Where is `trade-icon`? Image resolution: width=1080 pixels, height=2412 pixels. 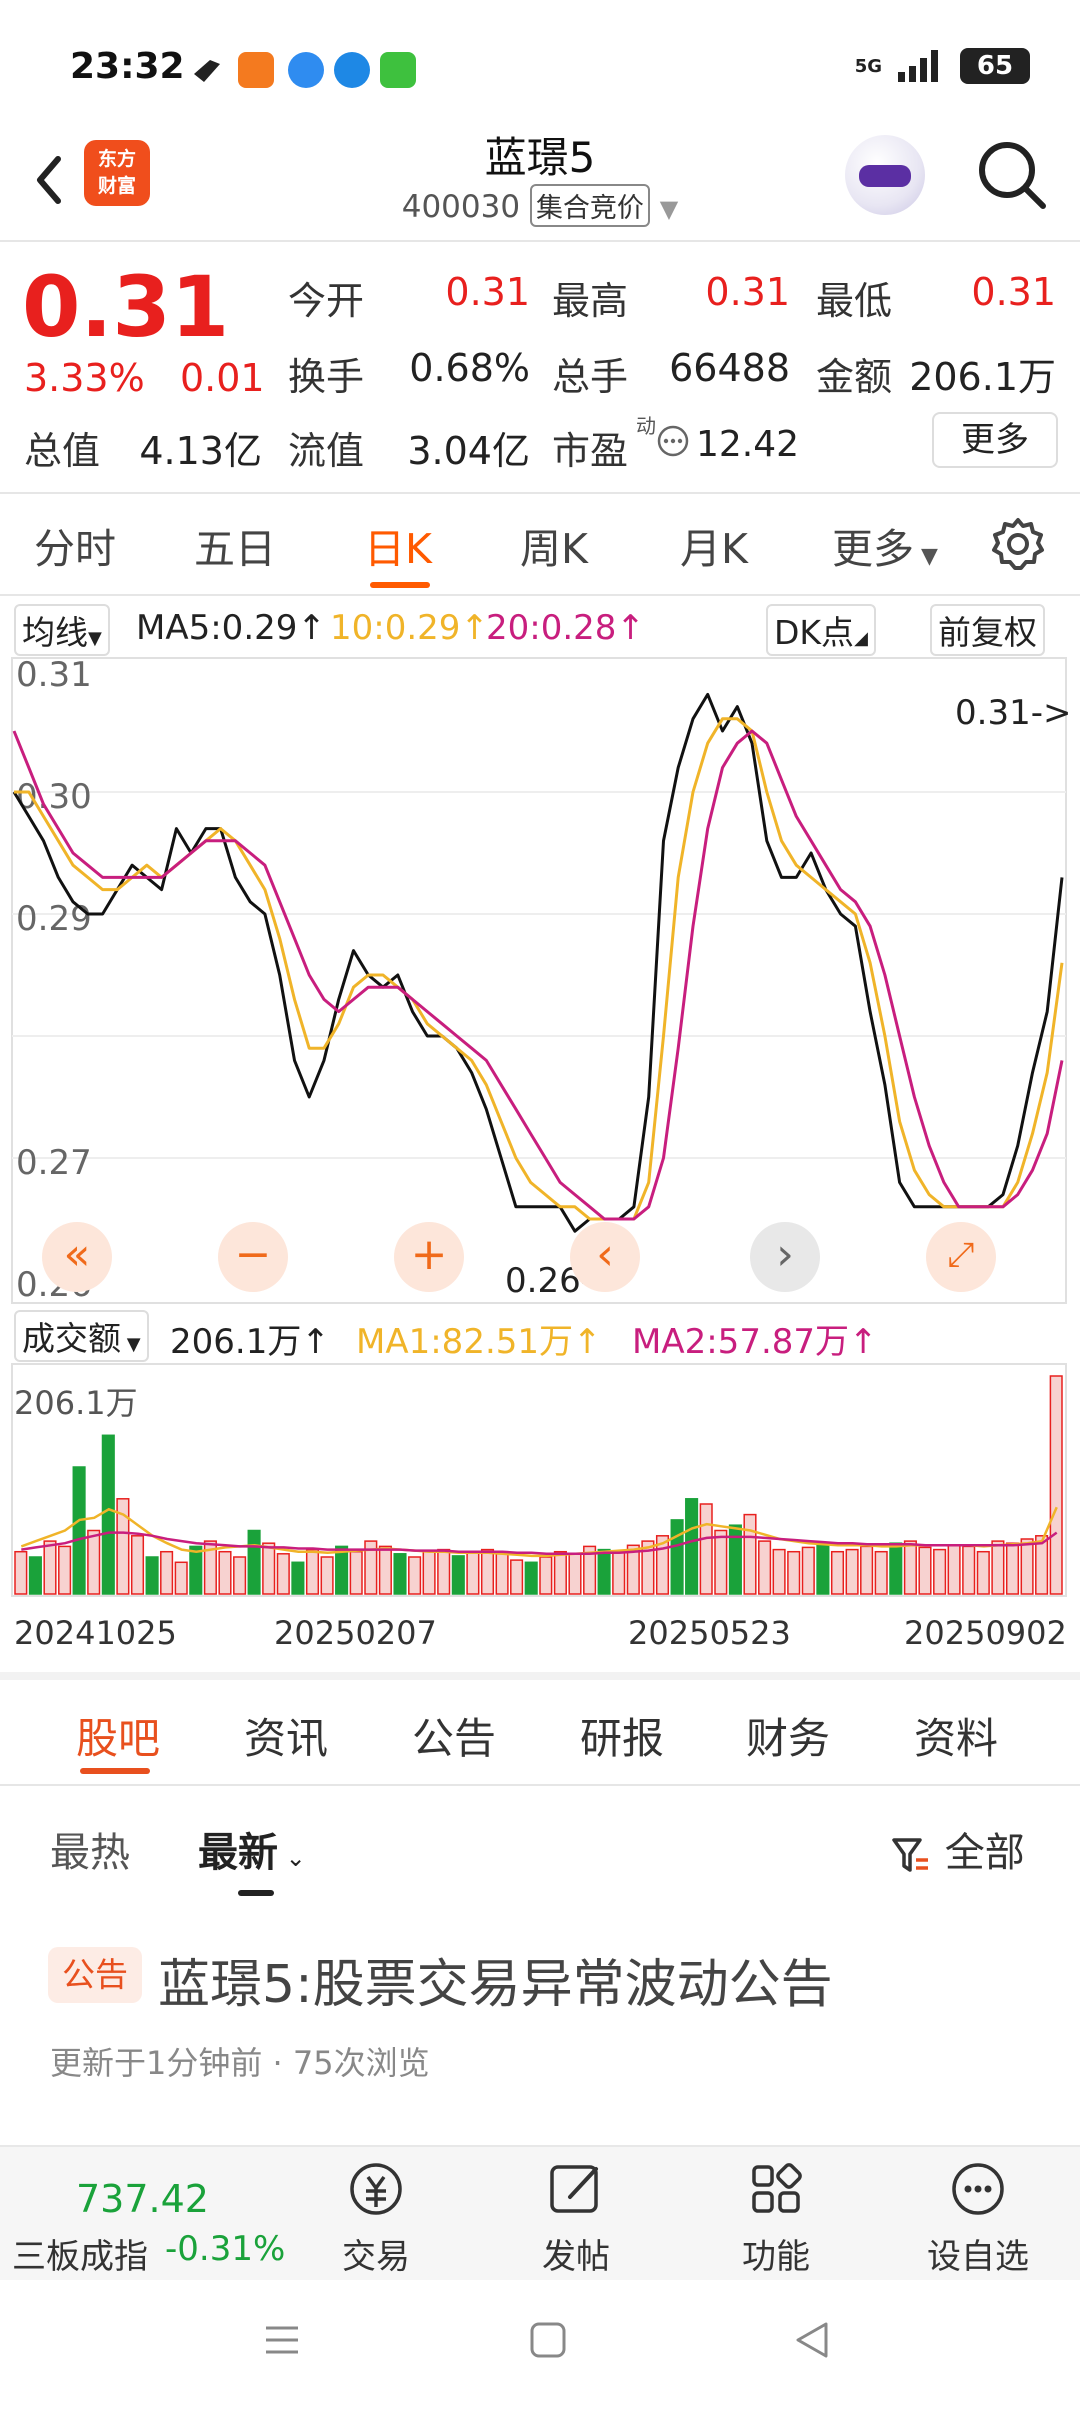 trade-icon is located at coordinates (376, 2189).